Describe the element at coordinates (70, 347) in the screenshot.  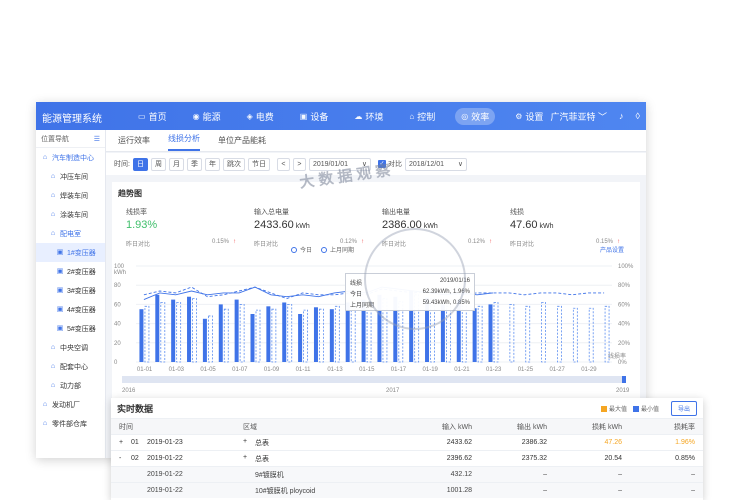
I see `sidebar-item: ⌂ 中央空调` at that location.